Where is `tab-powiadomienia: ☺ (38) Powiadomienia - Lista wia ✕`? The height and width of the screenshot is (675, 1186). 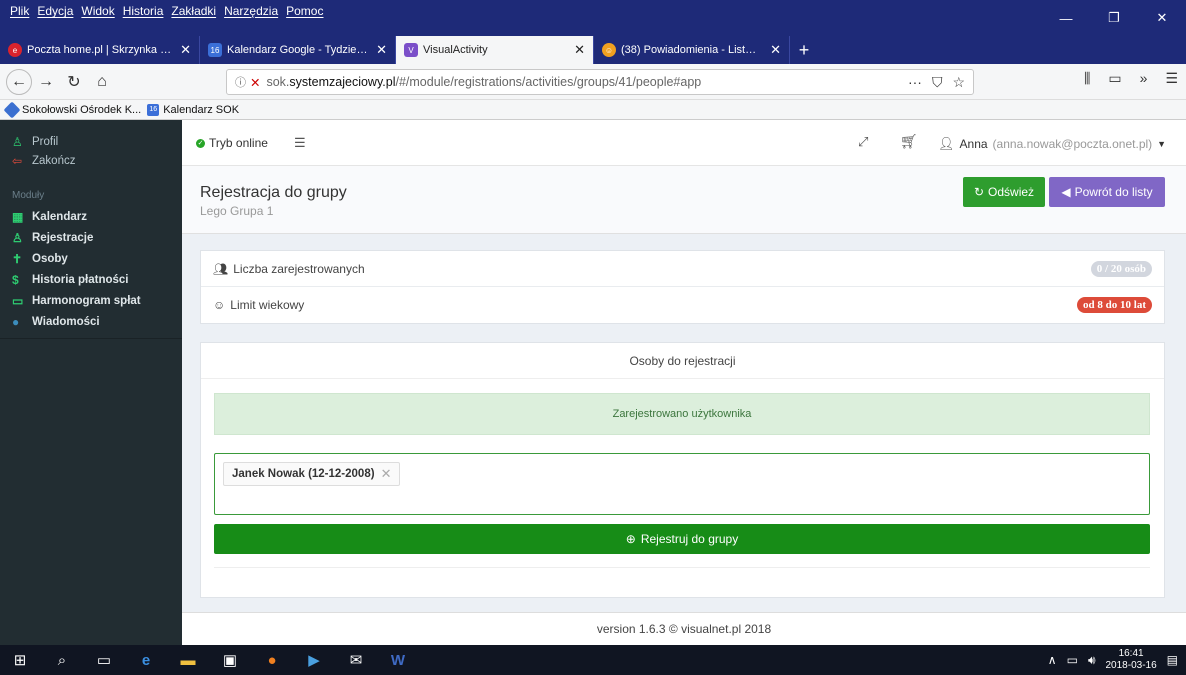
tab-powiadomienia: ☺ (38) Powiadomienia - Lista wia ✕ is located at coordinates (692, 50).